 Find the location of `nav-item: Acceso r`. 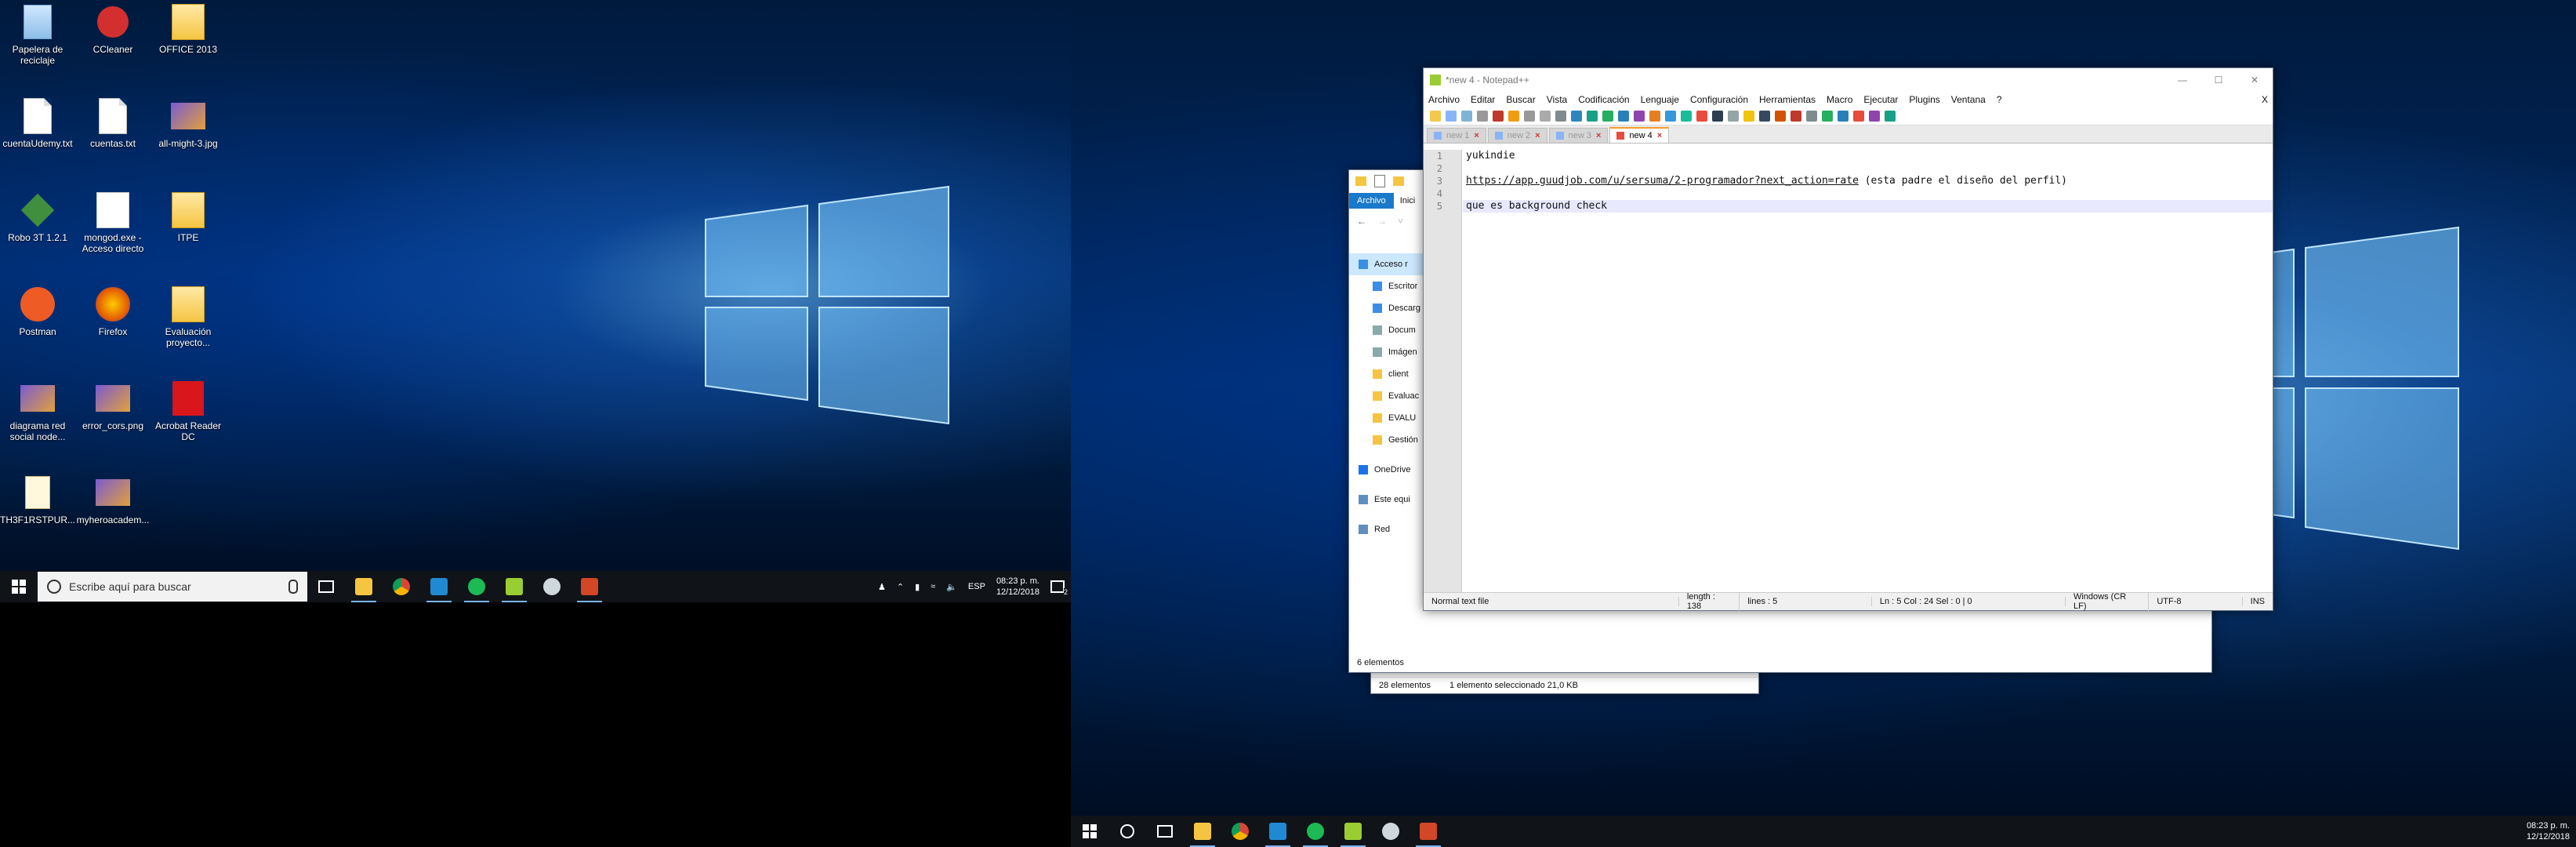

nav-item: Acceso r is located at coordinates (1389, 264).